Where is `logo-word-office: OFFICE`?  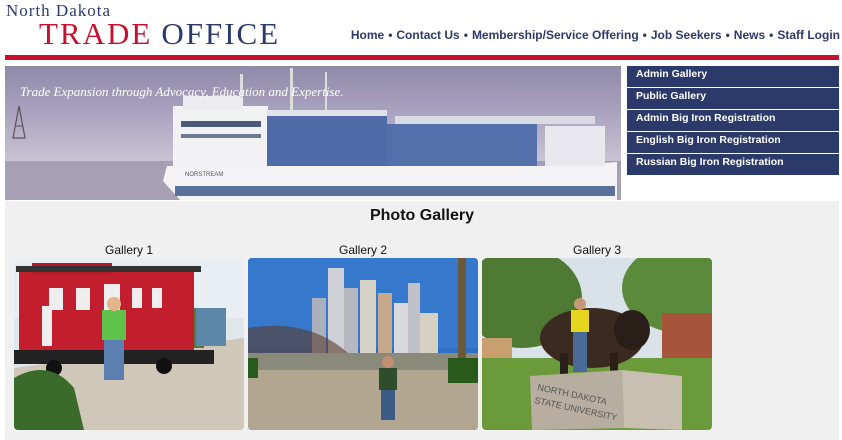 logo-word-office: OFFICE is located at coordinates (221, 33).